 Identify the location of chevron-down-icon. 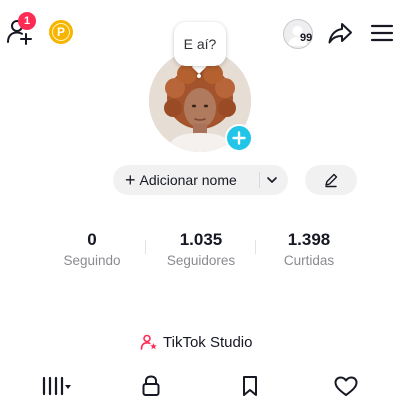
(272, 180).